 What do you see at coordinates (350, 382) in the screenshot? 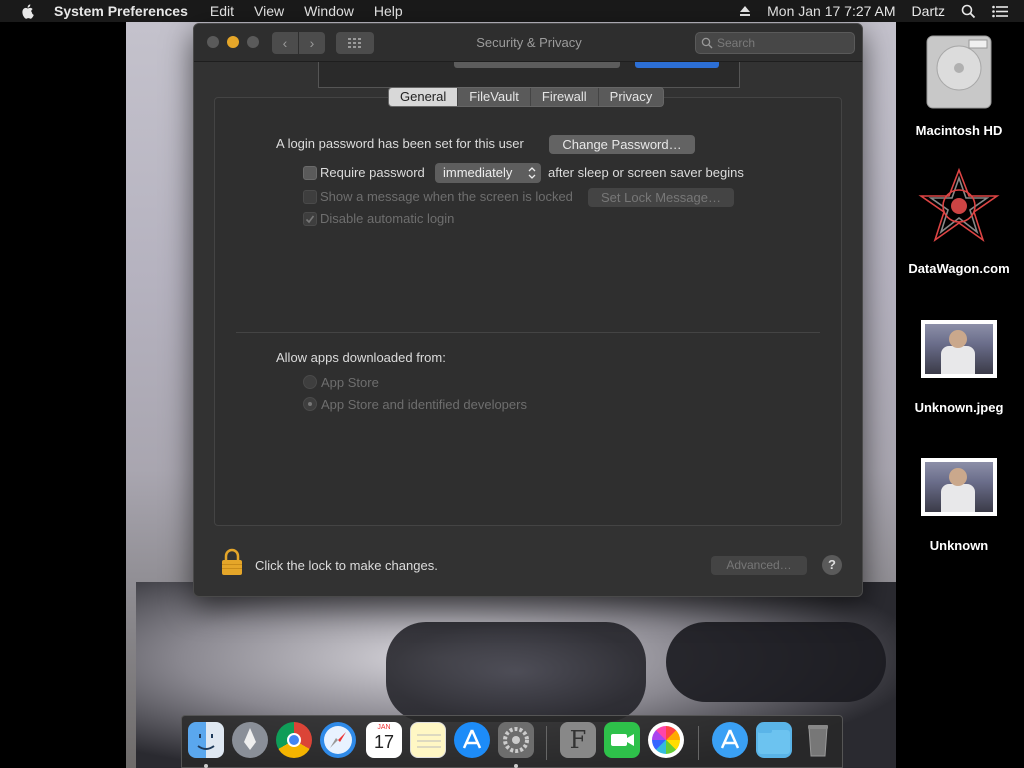
I see `radio-app-store-label: App Store` at bounding box center [350, 382].